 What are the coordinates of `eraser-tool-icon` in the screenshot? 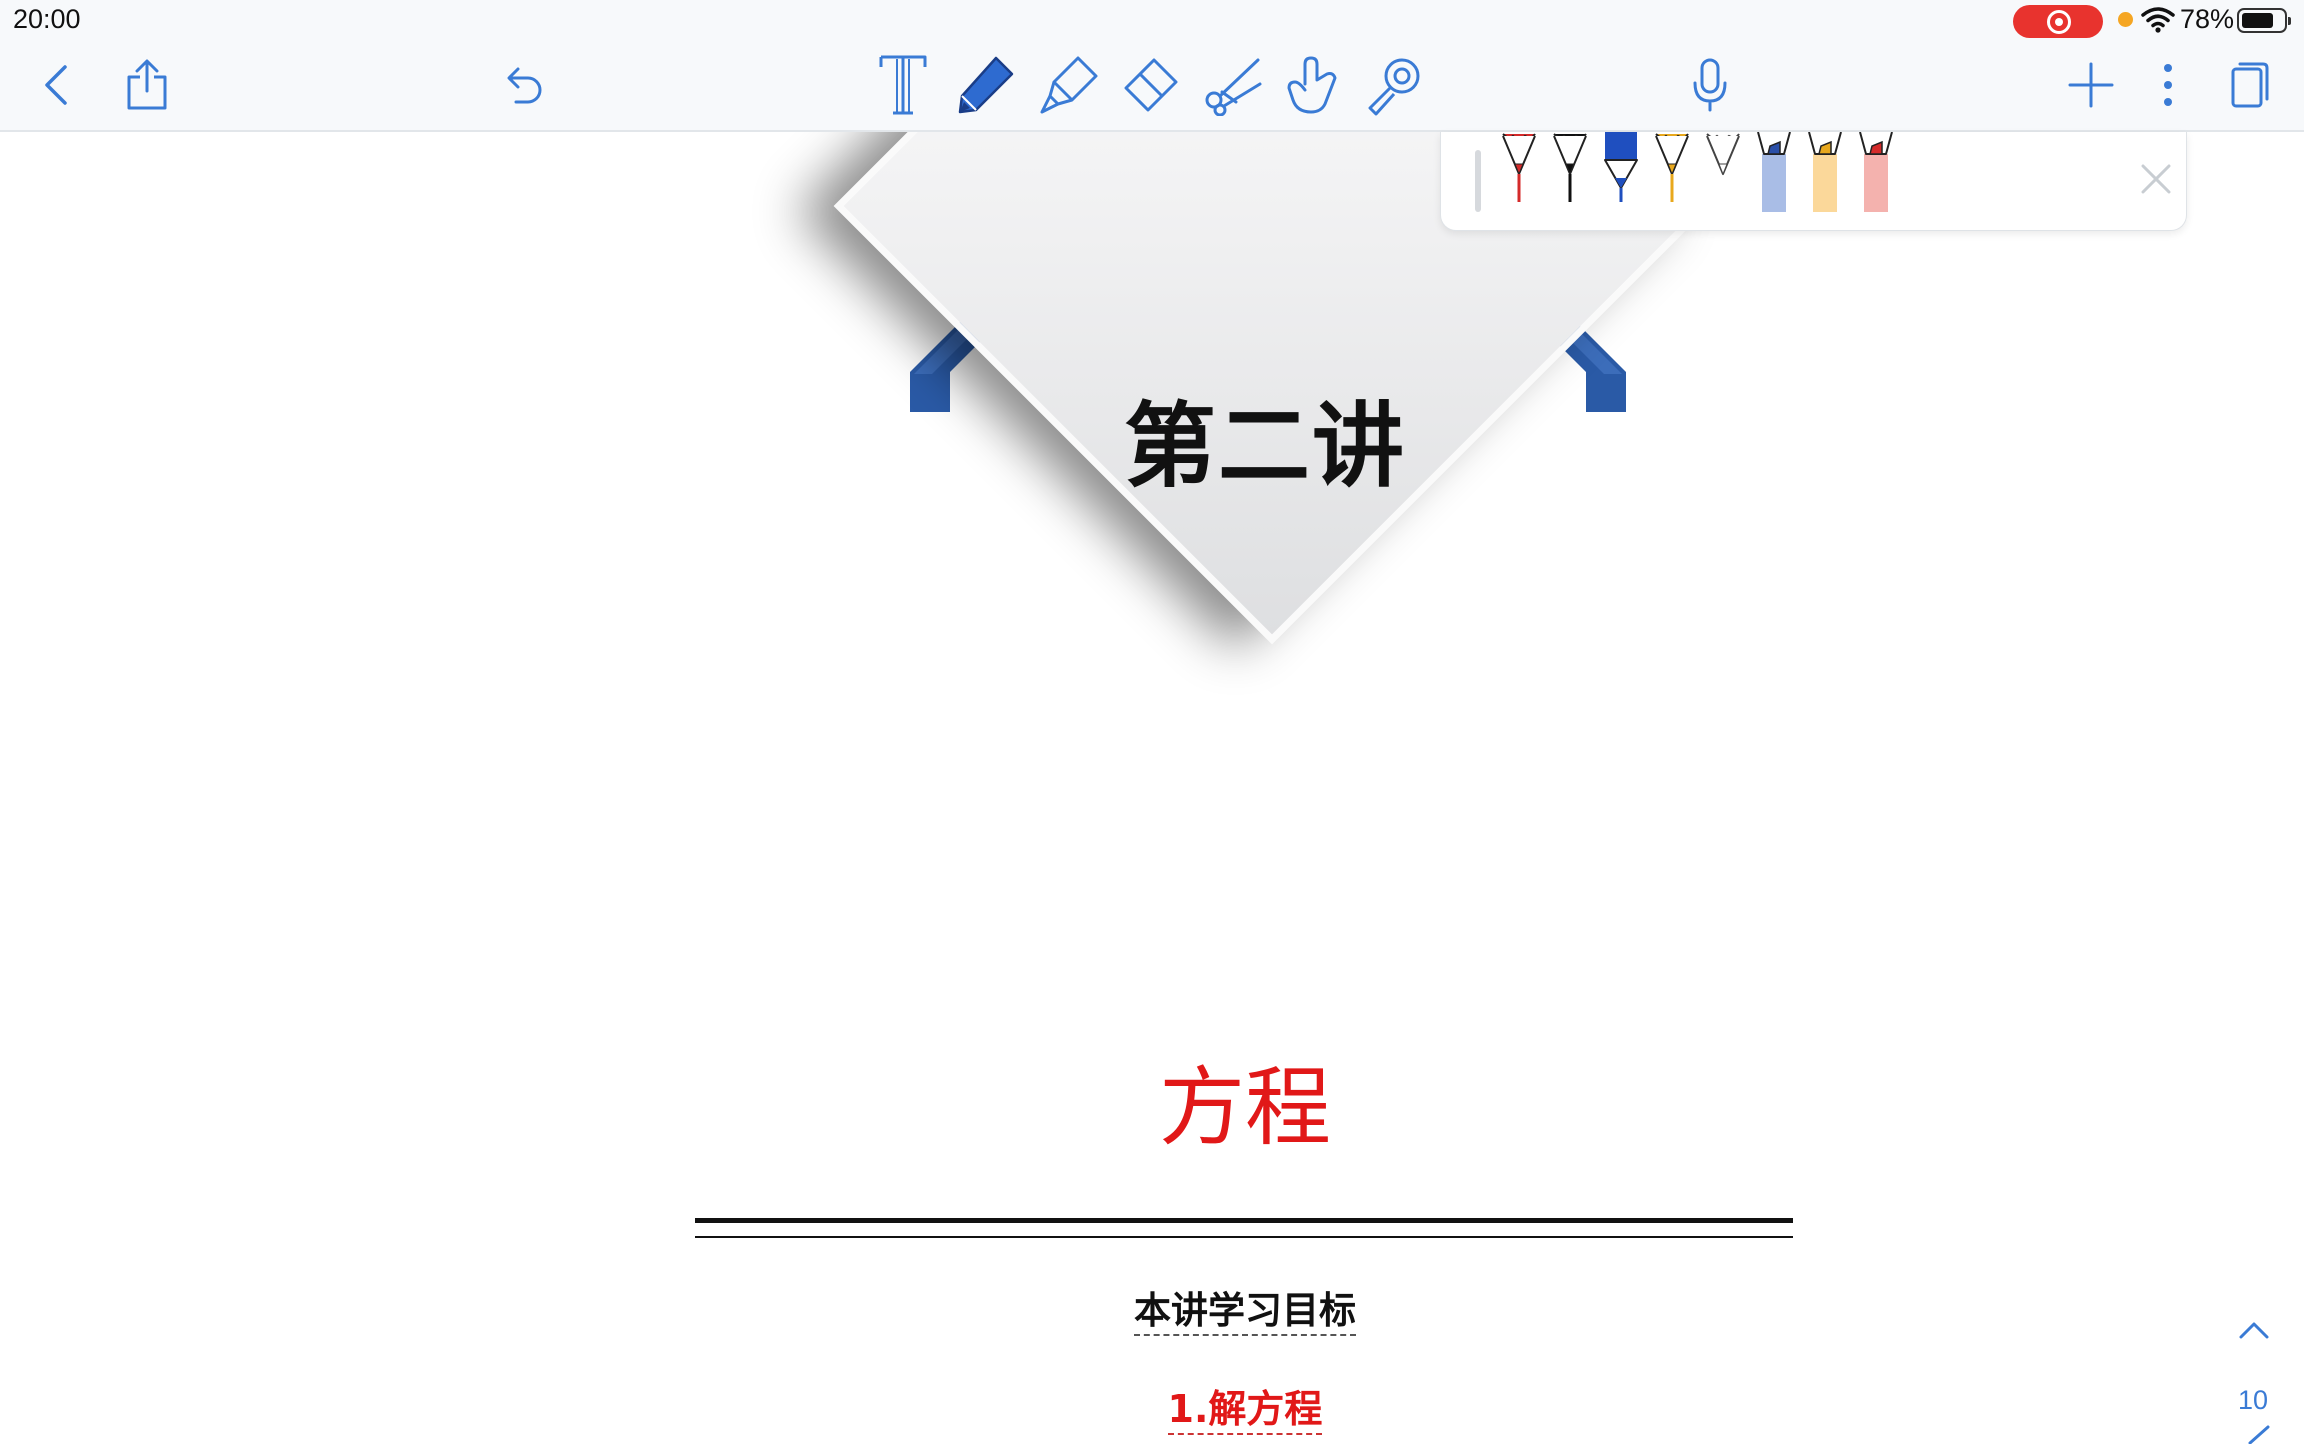 It's located at (1151, 85).